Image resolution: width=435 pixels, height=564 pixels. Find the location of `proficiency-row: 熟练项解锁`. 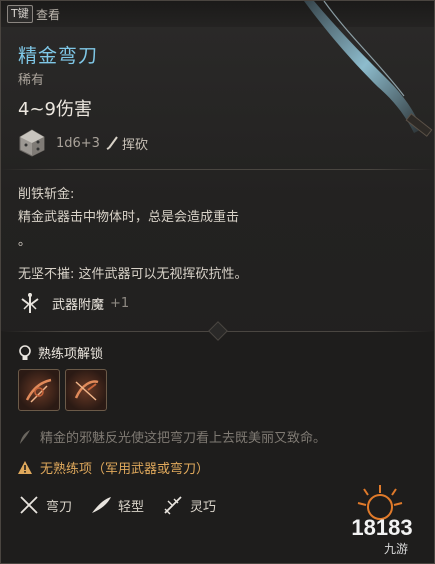

proficiency-row: 熟练项解锁 is located at coordinates (60, 352).